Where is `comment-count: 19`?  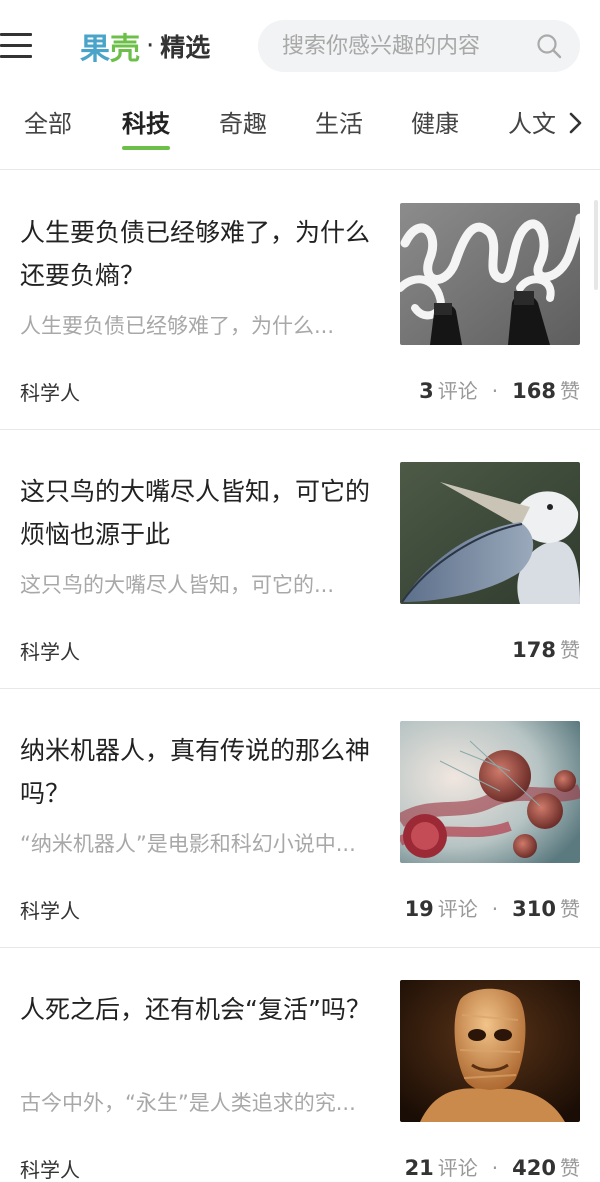
comment-count: 19 is located at coordinates (419, 909).